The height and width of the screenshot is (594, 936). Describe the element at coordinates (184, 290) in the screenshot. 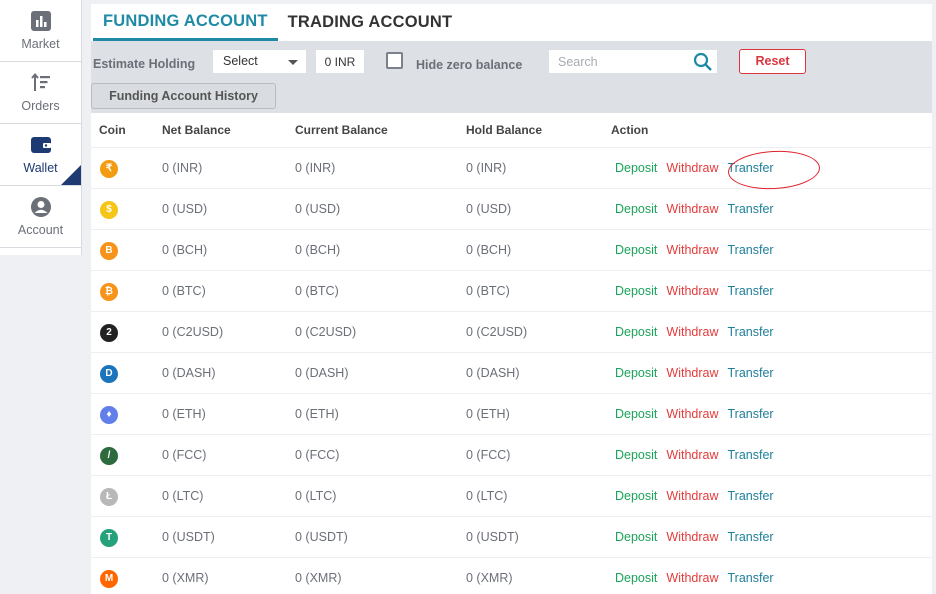

I see `net-balance: 0 (BTC)` at that location.